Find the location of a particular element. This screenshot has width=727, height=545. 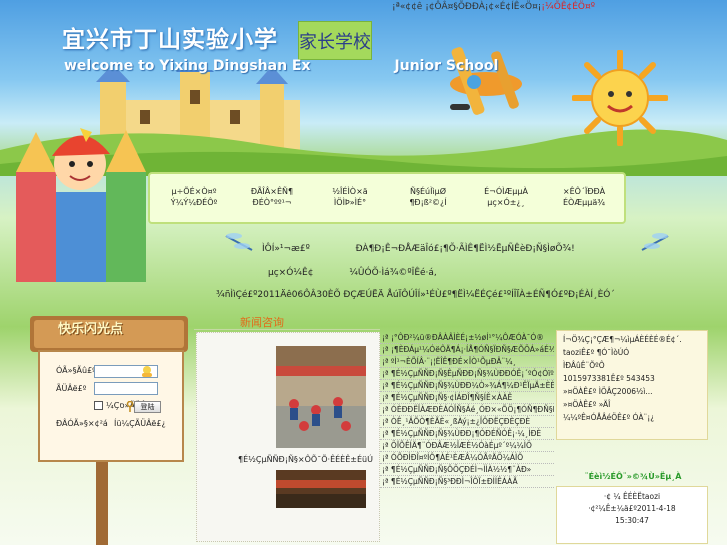

nav-item-1-line2: Ý¼Ý¼ÐÉÔº is located at coordinates (194, 202).